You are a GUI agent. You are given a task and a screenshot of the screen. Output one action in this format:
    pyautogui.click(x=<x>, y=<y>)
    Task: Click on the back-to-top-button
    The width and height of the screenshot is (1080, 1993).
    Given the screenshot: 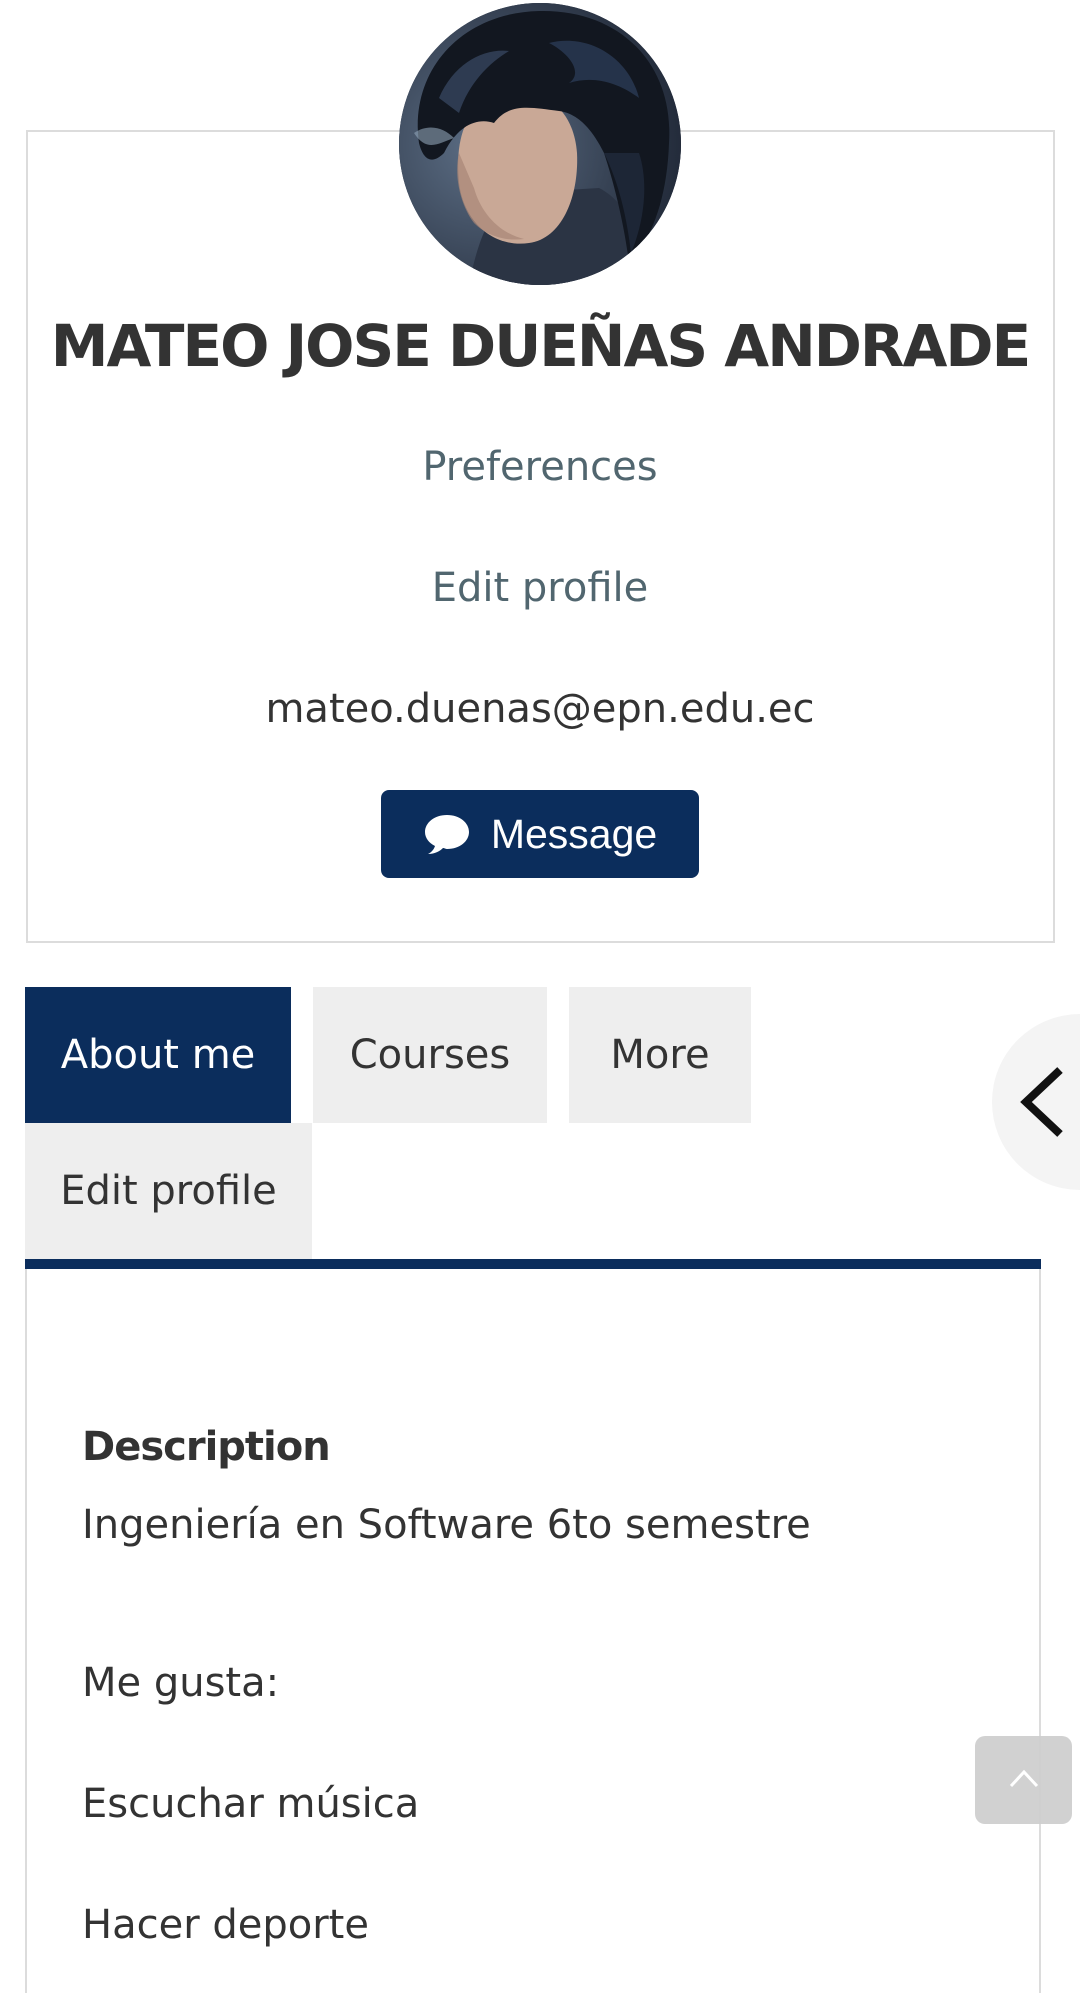 What is the action you would take?
    pyautogui.click(x=1023, y=1780)
    